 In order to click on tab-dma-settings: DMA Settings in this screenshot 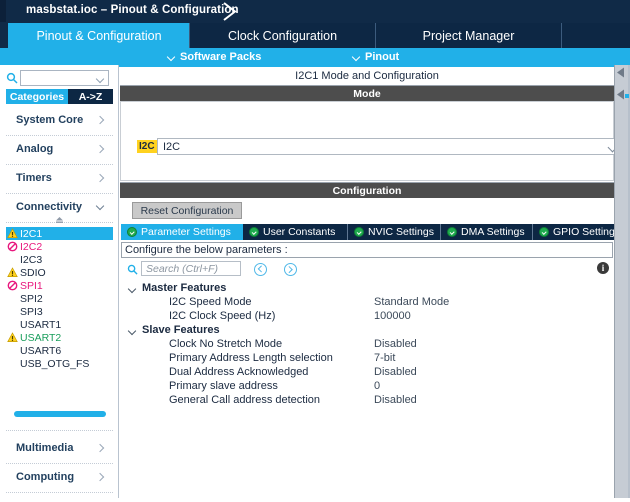, I will do `click(487, 232)`.